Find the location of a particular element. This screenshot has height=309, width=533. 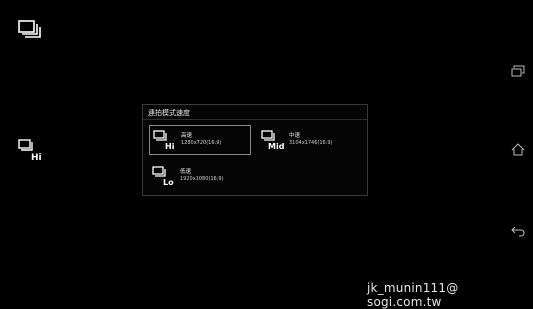

option-resolution: 1920x1080(16:9) is located at coordinates (202, 179).